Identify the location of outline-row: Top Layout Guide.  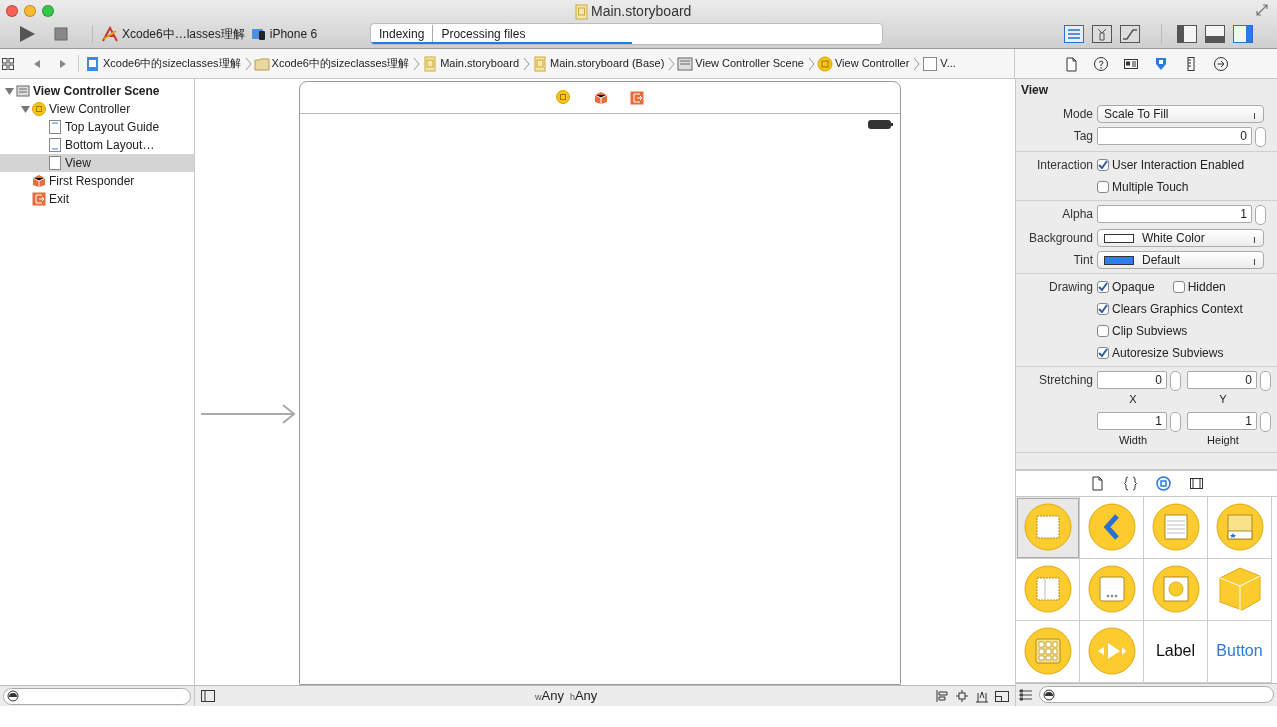
(97, 127).